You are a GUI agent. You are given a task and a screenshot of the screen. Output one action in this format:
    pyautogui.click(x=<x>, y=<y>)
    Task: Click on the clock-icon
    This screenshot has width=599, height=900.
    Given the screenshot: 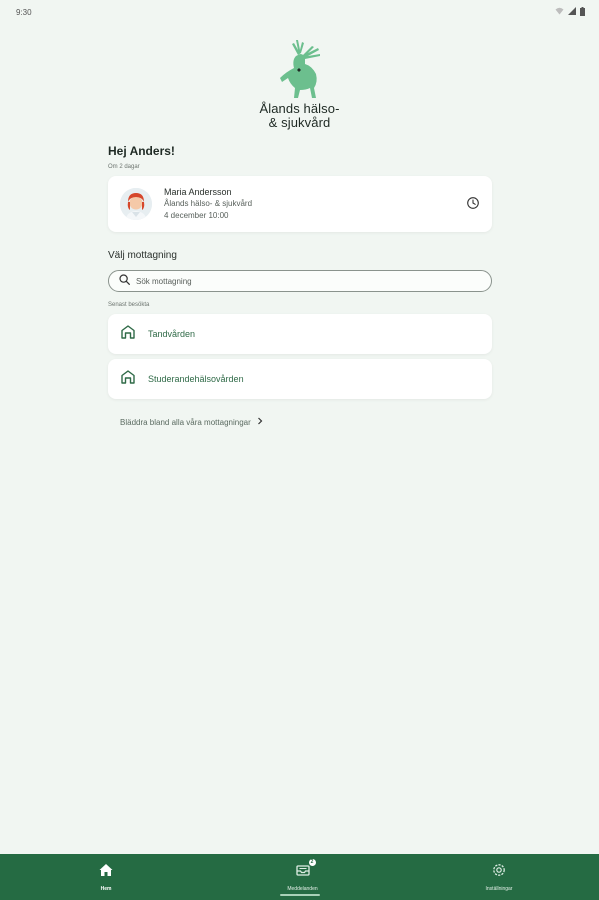 What is the action you would take?
    pyautogui.click(x=473, y=203)
    